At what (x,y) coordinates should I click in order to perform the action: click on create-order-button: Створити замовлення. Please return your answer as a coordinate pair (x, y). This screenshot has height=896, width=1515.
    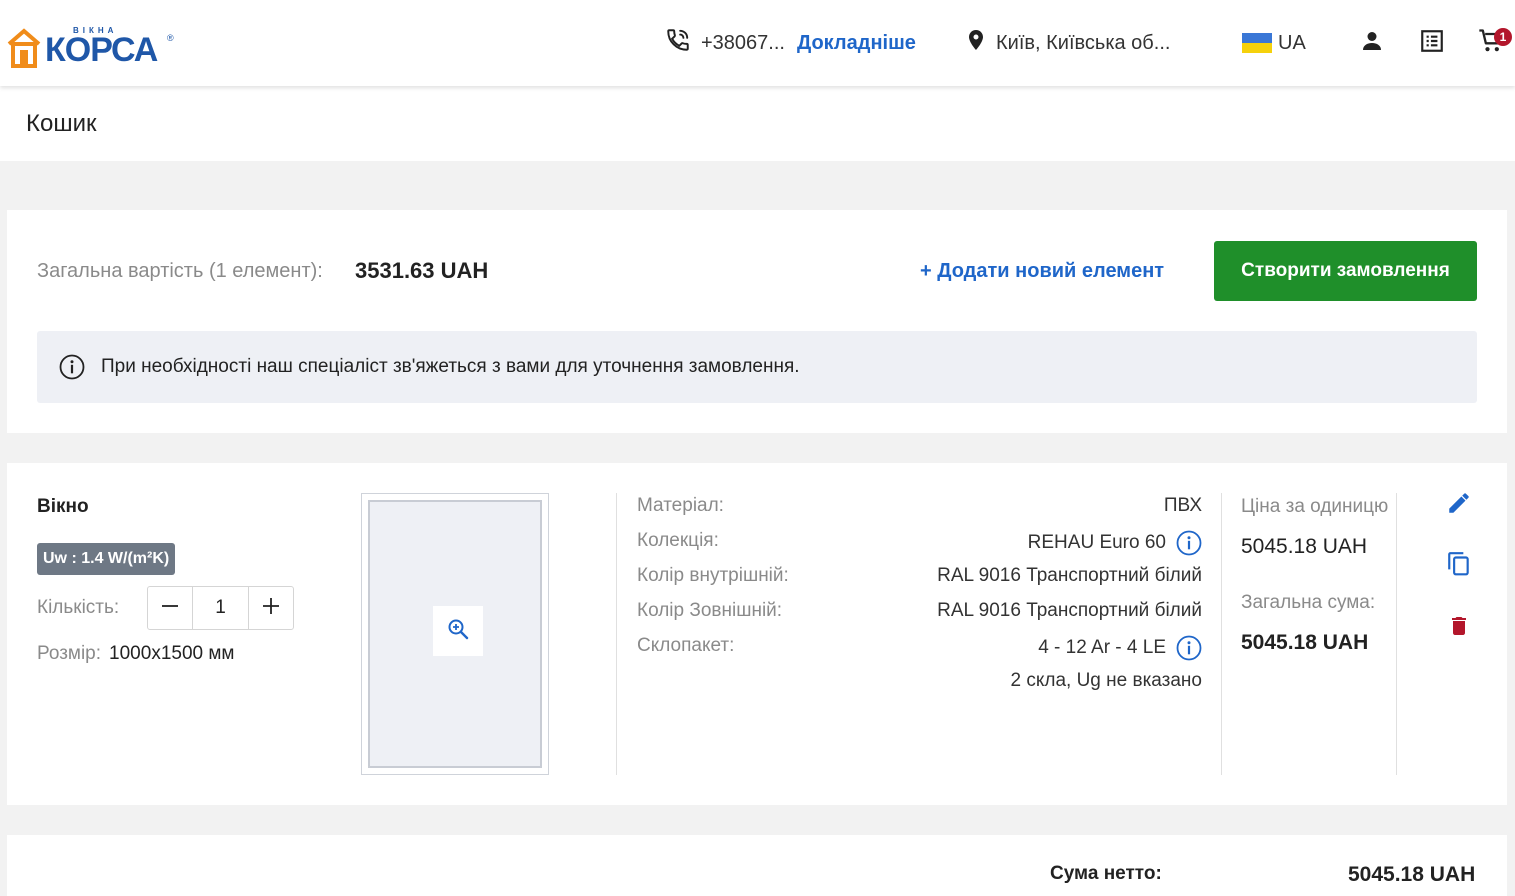
    Looking at the image, I should click on (1345, 271).